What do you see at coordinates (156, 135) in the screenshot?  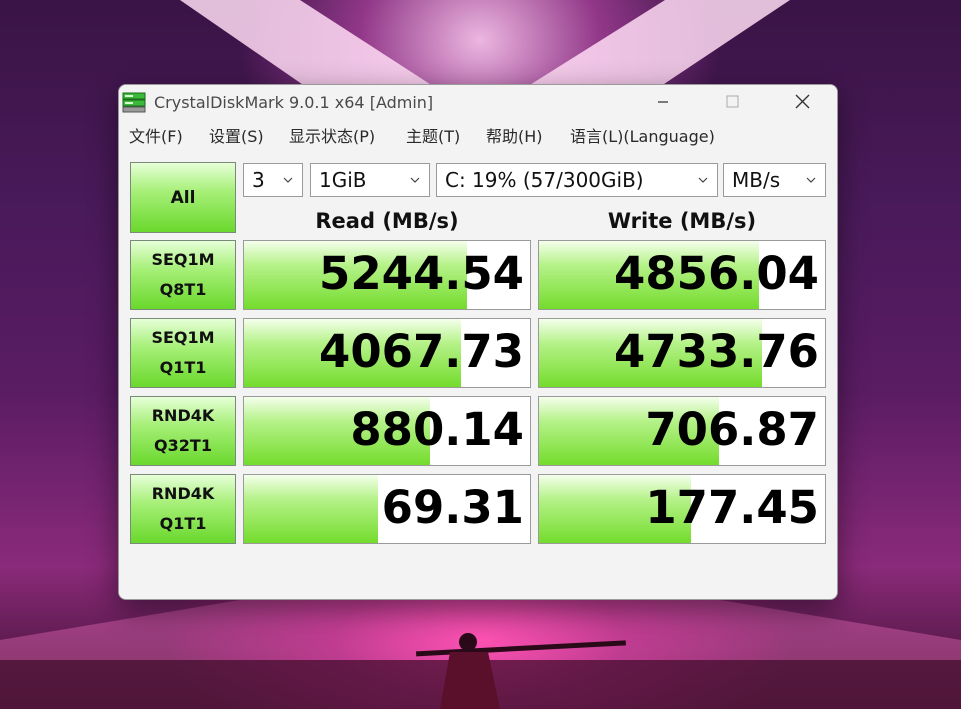 I see `menu-file: 文件(F)` at bounding box center [156, 135].